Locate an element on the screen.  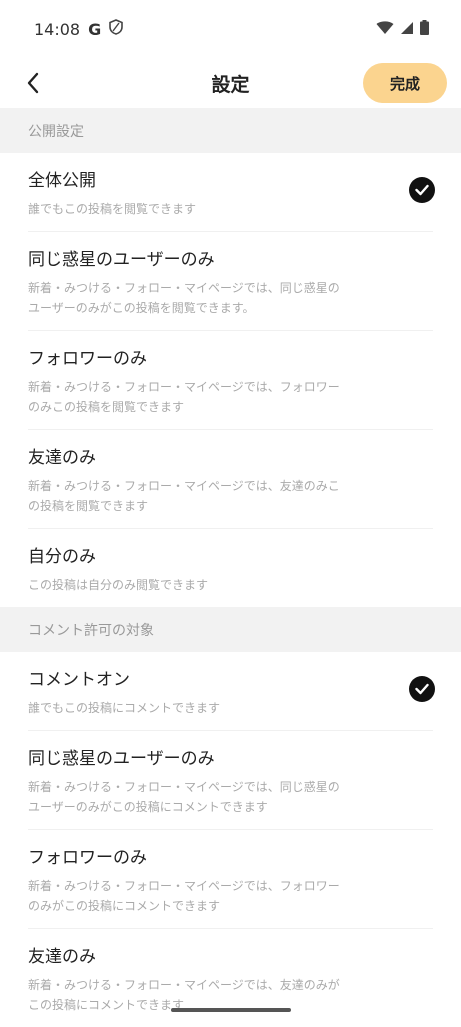
status-right is located at coordinates (402, 29).